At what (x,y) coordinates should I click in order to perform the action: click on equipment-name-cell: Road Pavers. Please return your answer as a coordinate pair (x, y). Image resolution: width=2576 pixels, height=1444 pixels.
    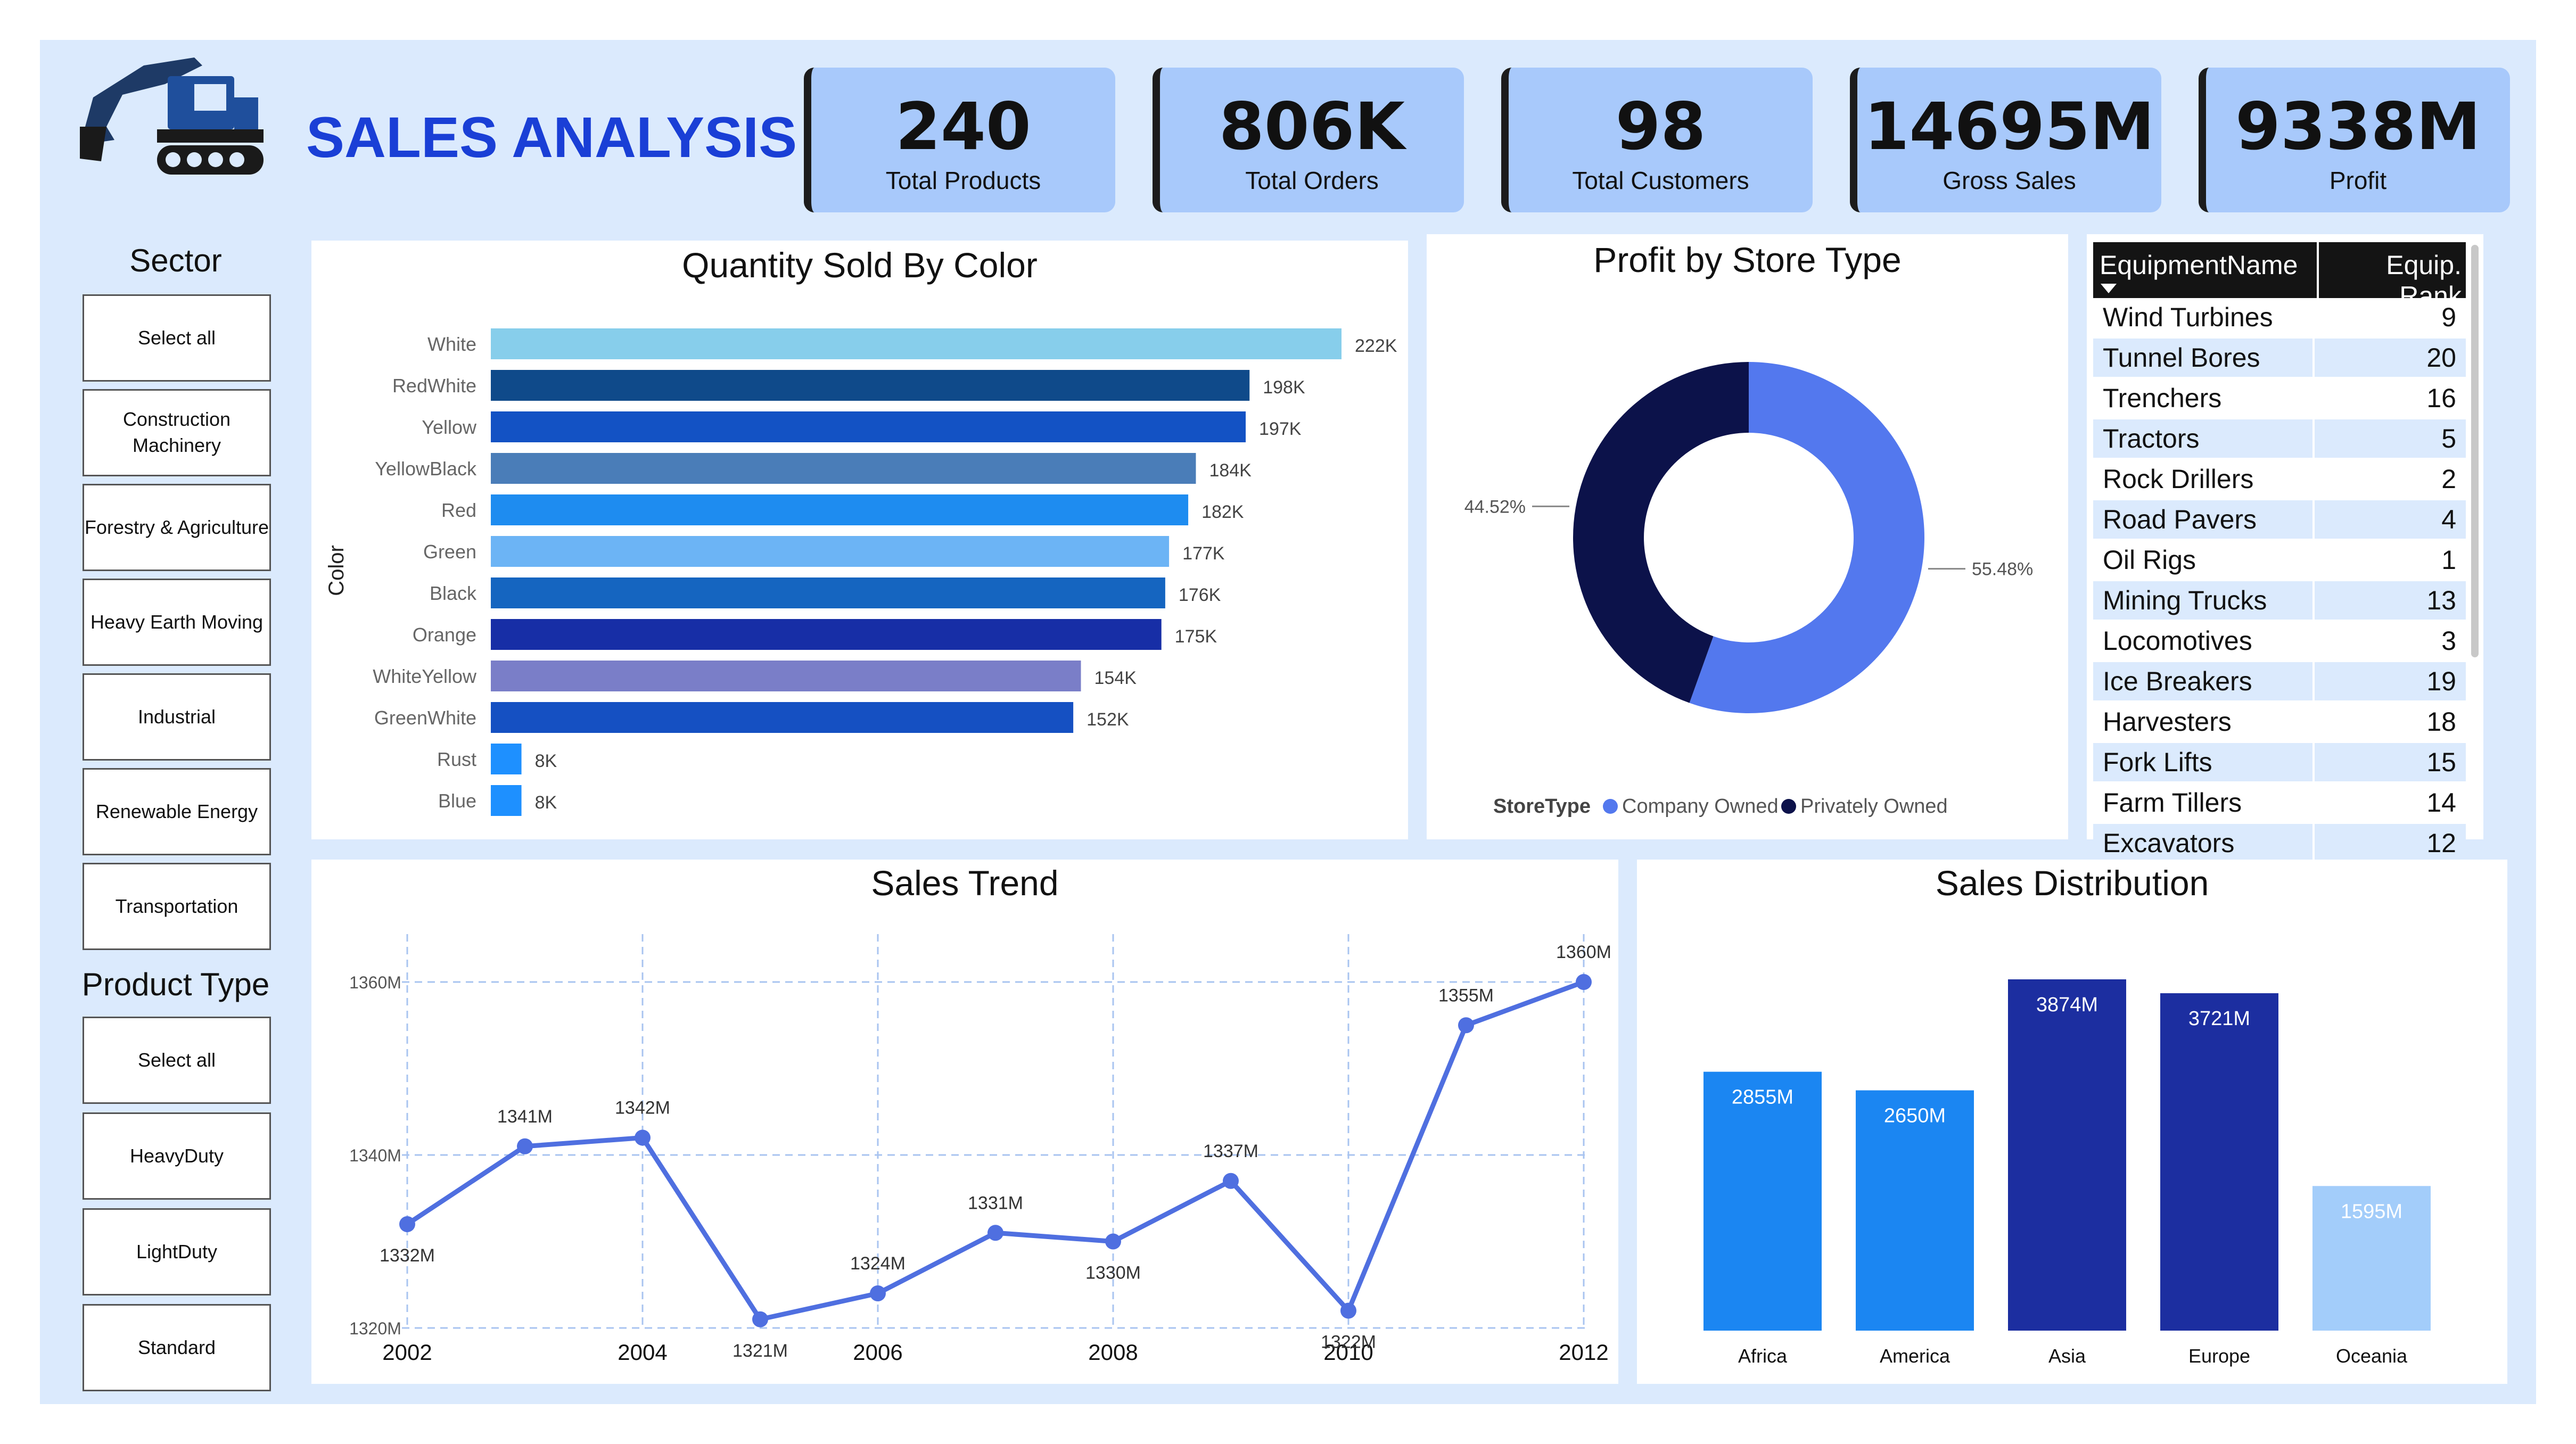
    Looking at the image, I should click on (2204, 520).